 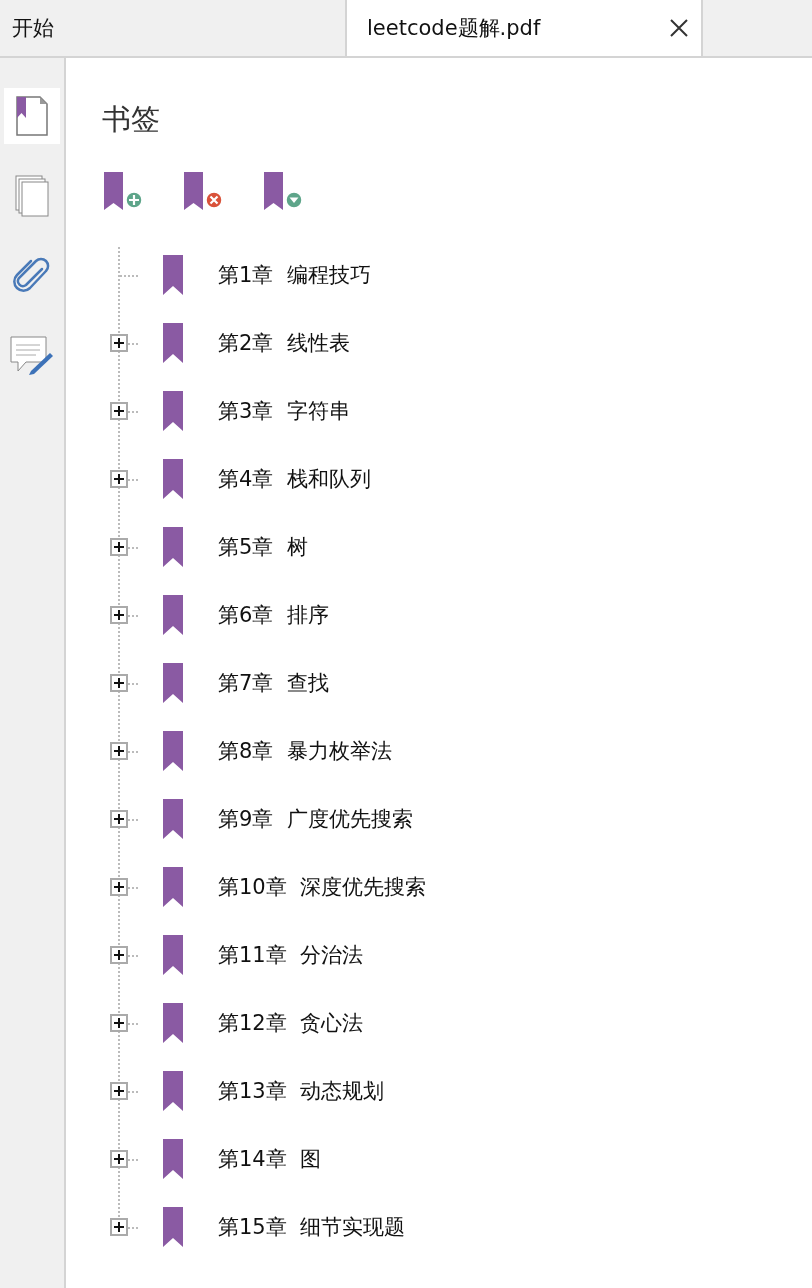 I want to click on bookmark-label: 第15章 细节实现题, so click(x=312, y=1227).